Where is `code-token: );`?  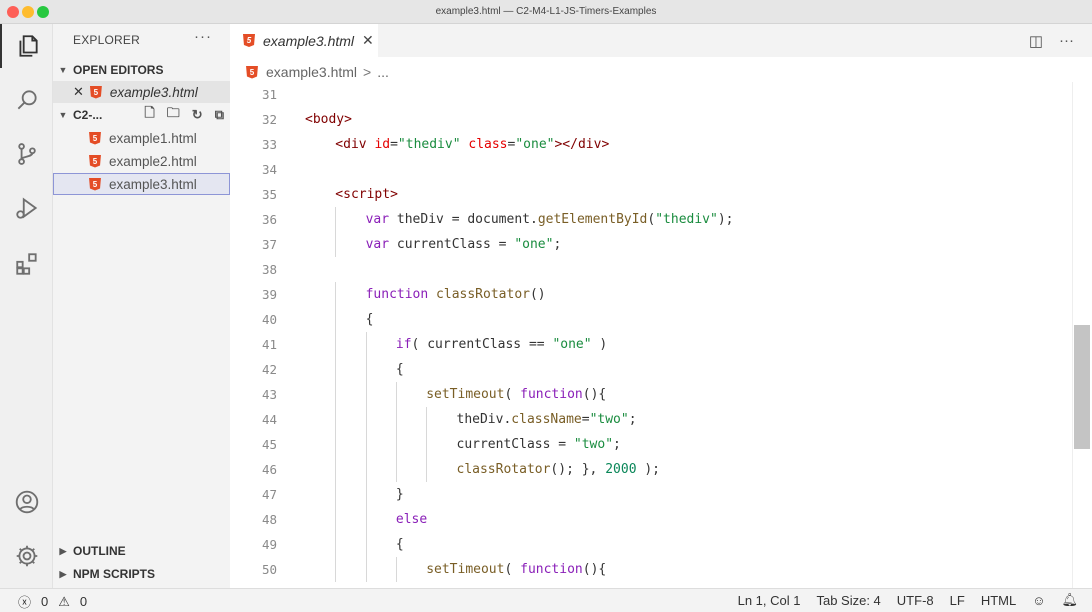
code-token: ); is located at coordinates (648, 469).